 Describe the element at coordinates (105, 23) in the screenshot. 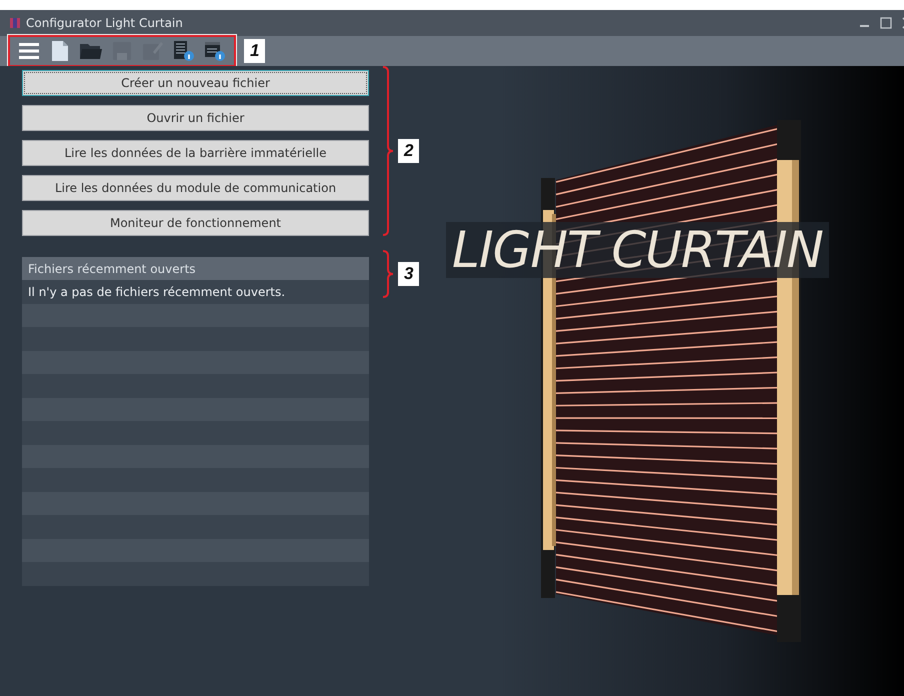

I see `window-title: Configurator Light Curtain` at that location.